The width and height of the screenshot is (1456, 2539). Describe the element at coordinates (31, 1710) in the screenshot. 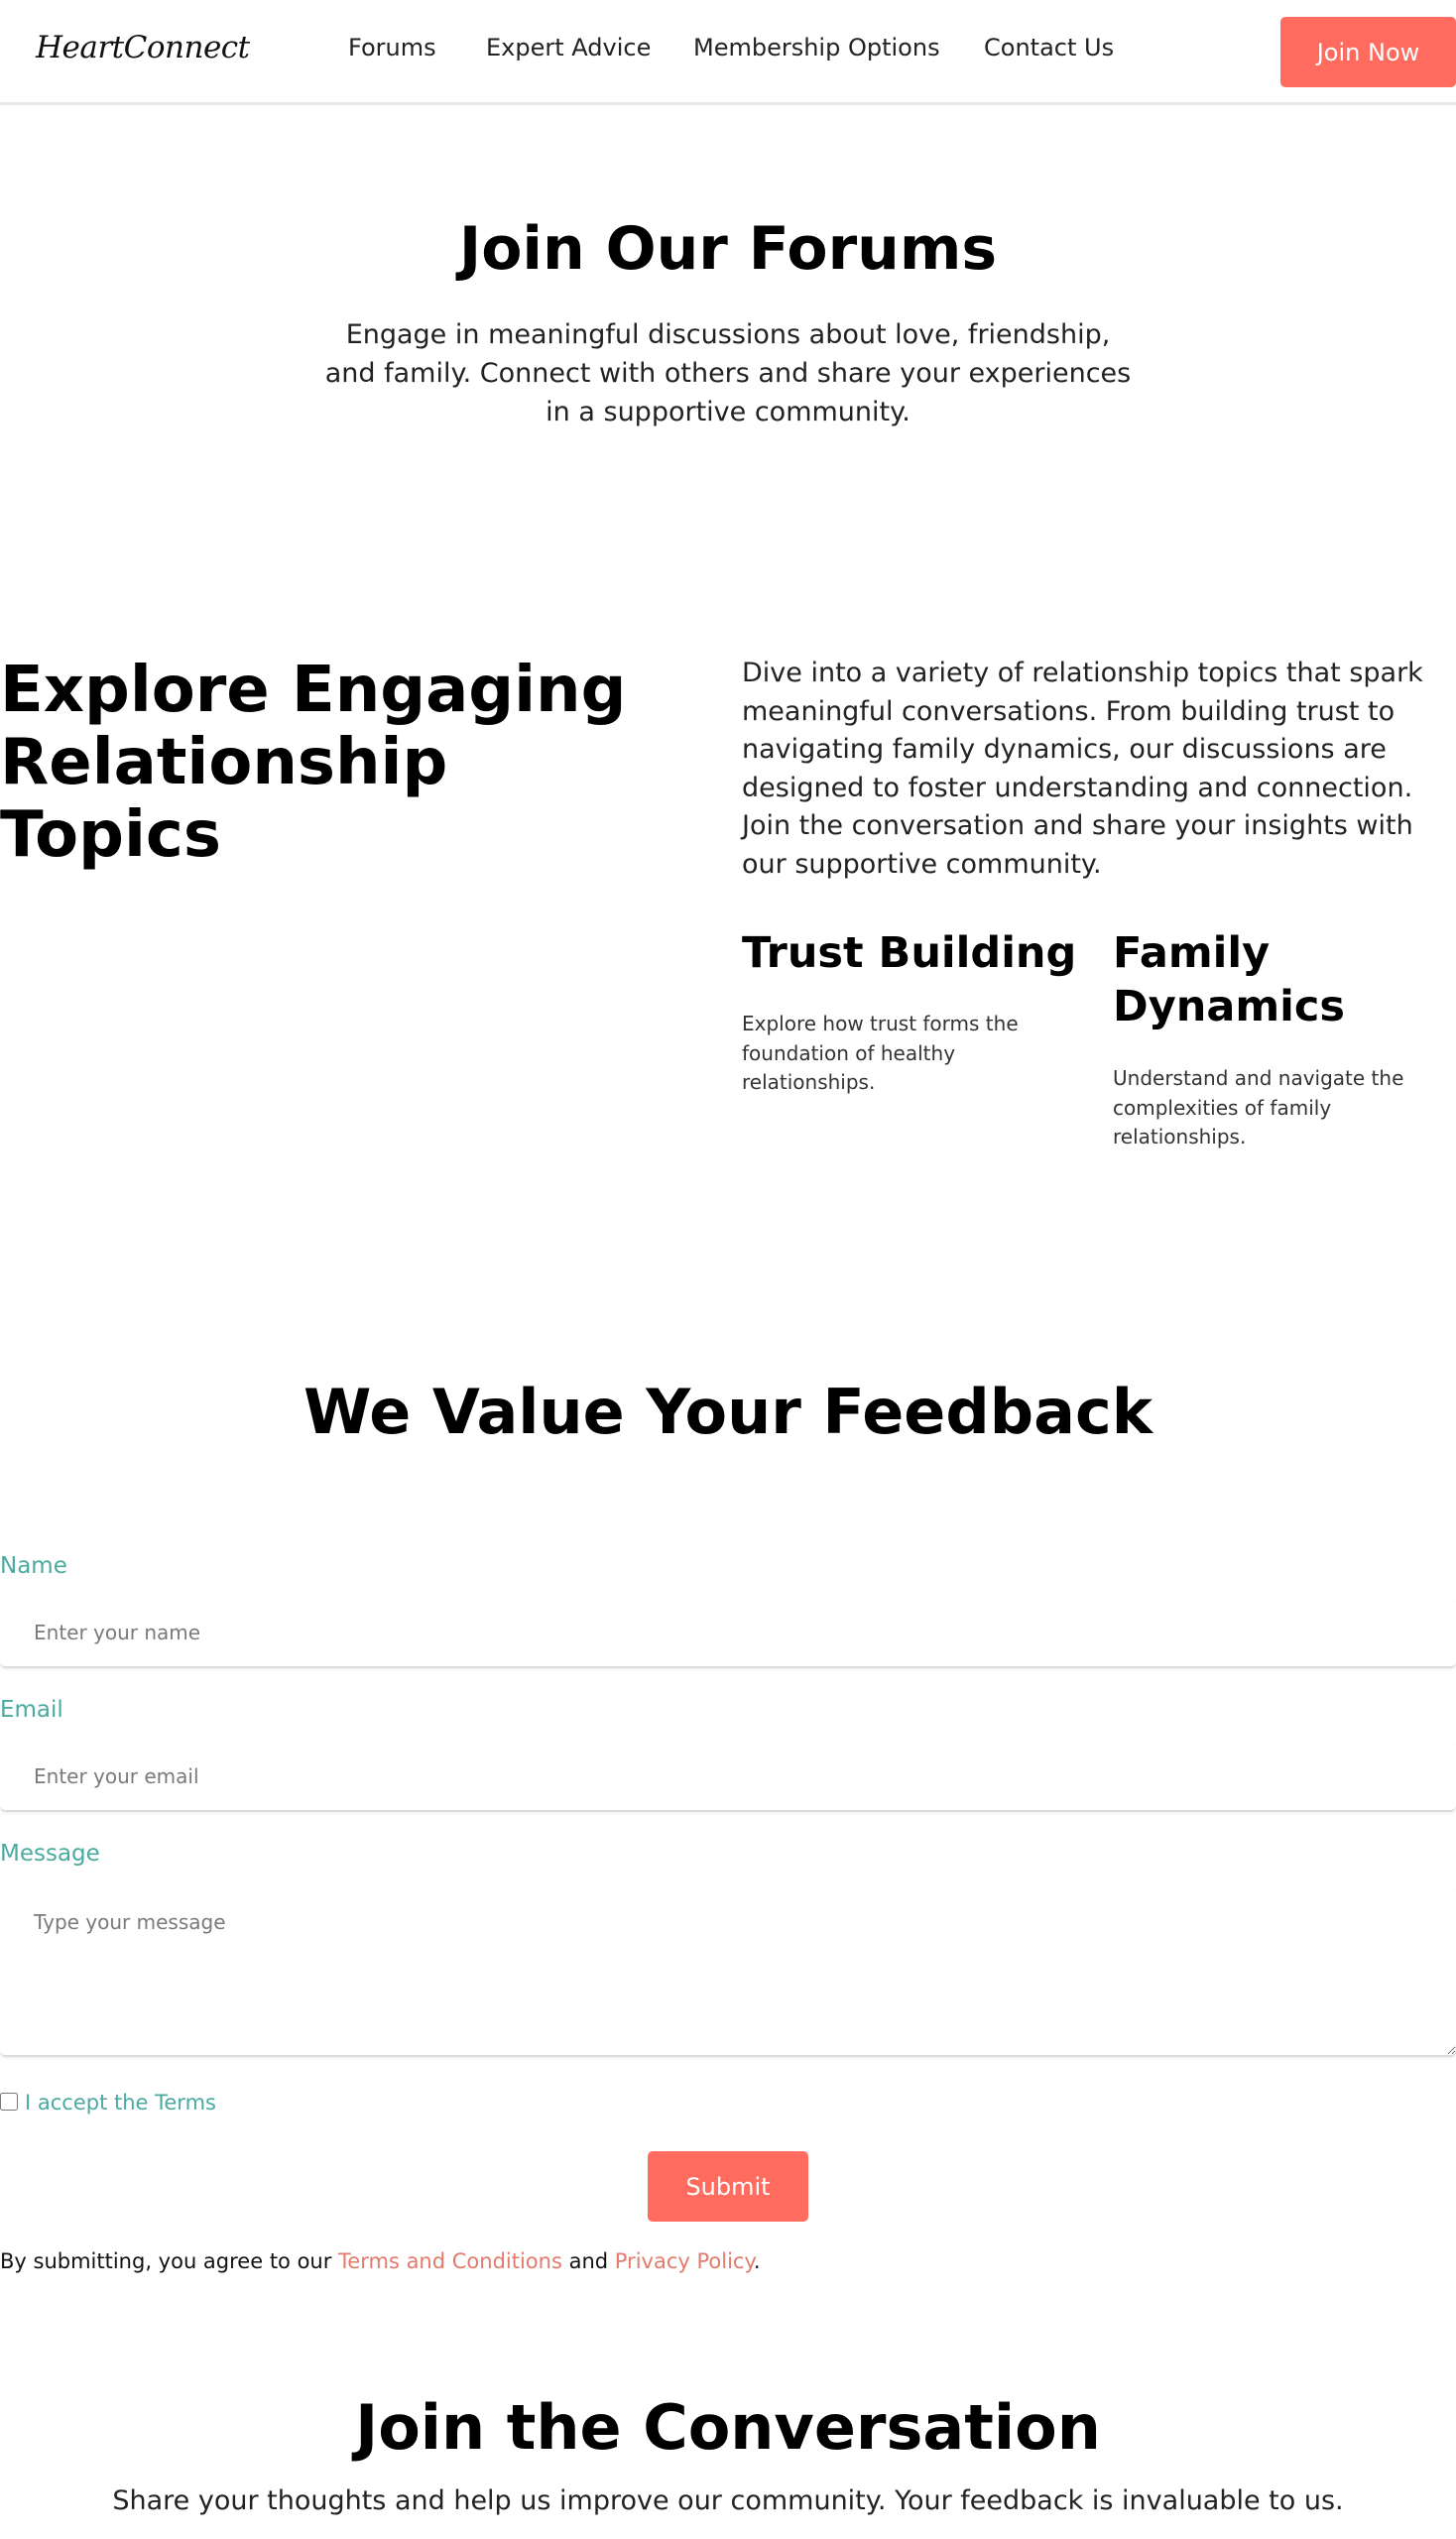

I see `email-label: Email` at that location.